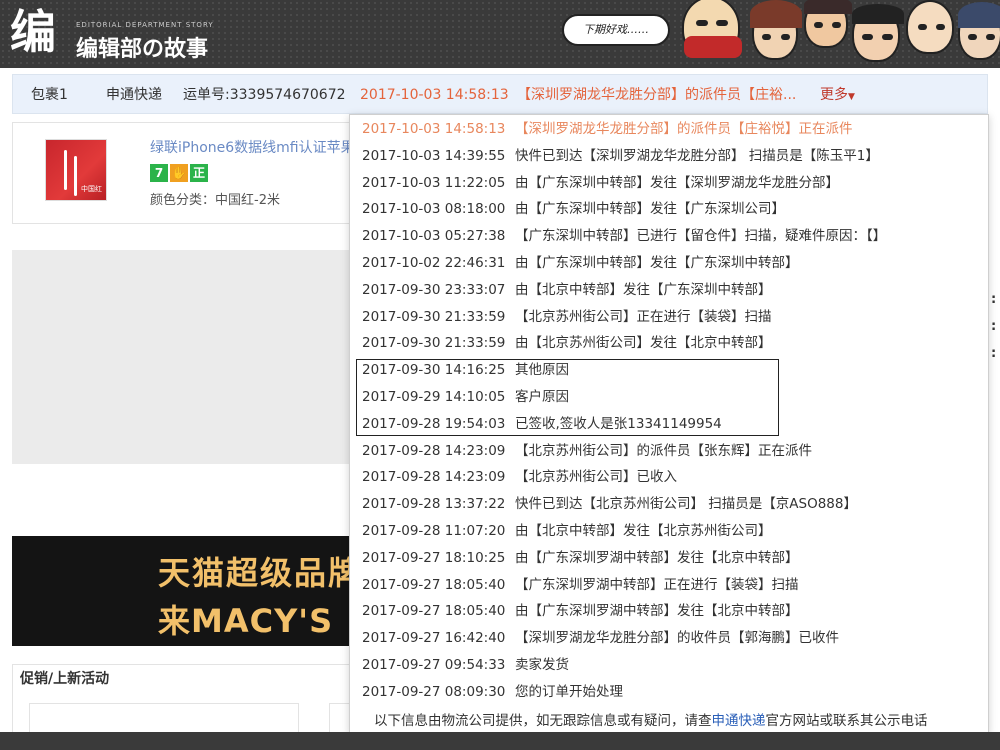 The height and width of the screenshot is (750, 1000). I want to click on chevron-down-icon: ▼, so click(851, 97).